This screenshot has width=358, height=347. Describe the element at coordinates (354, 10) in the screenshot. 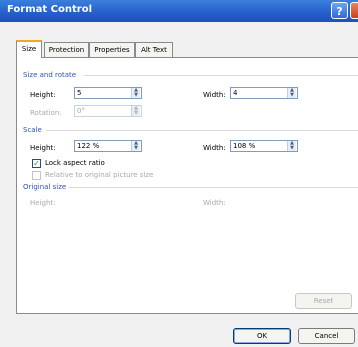

I see `close-icon` at that location.